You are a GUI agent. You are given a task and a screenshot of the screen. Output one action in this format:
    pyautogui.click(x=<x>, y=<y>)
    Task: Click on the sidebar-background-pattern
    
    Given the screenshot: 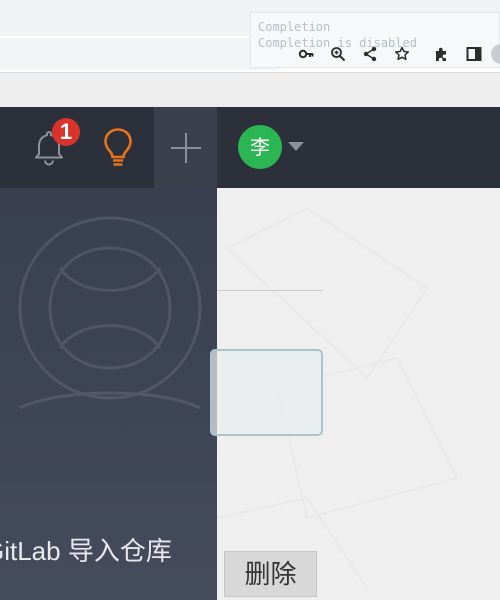 What is the action you would take?
    pyautogui.click(x=110, y=313)
    